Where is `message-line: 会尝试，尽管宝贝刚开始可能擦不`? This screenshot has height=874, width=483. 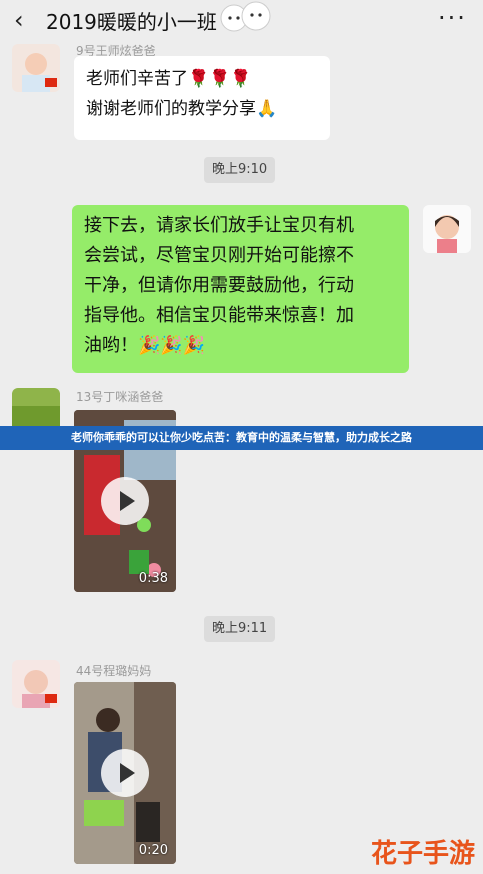
message-line: 会尝试，尽管宝贝刚开始可能擦不 is located at coordinates (219, 255).